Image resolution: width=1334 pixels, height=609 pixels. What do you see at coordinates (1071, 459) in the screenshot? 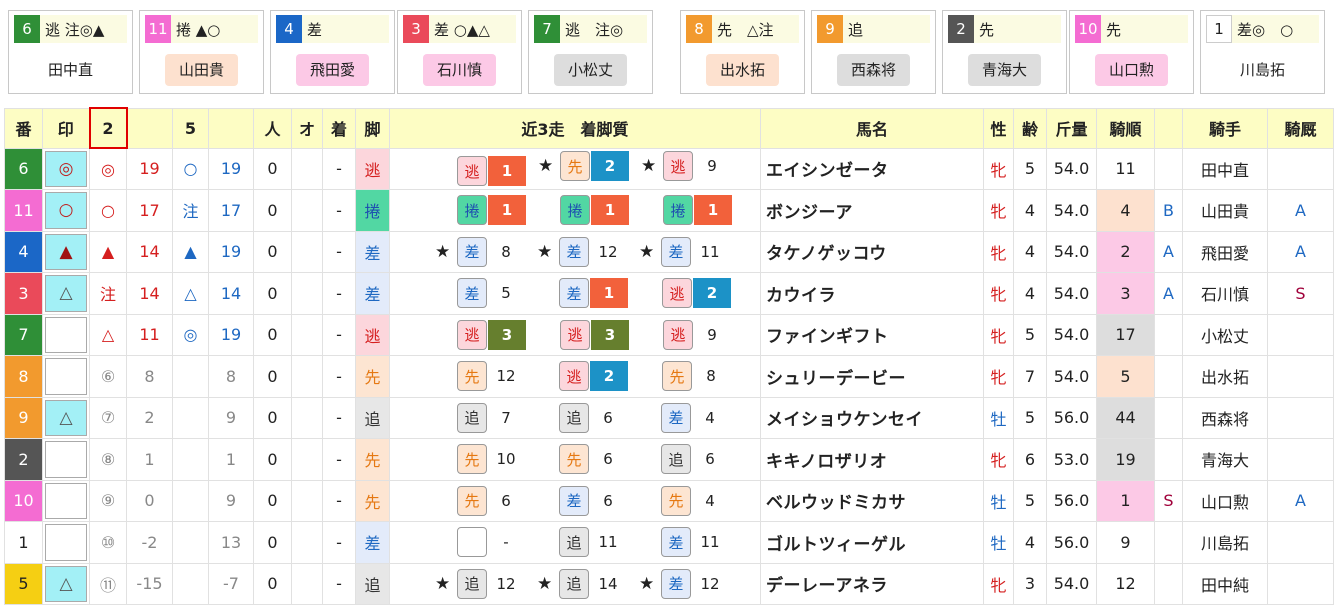
I see `kinryo: 53.0` at bounding box center [1071, 459].